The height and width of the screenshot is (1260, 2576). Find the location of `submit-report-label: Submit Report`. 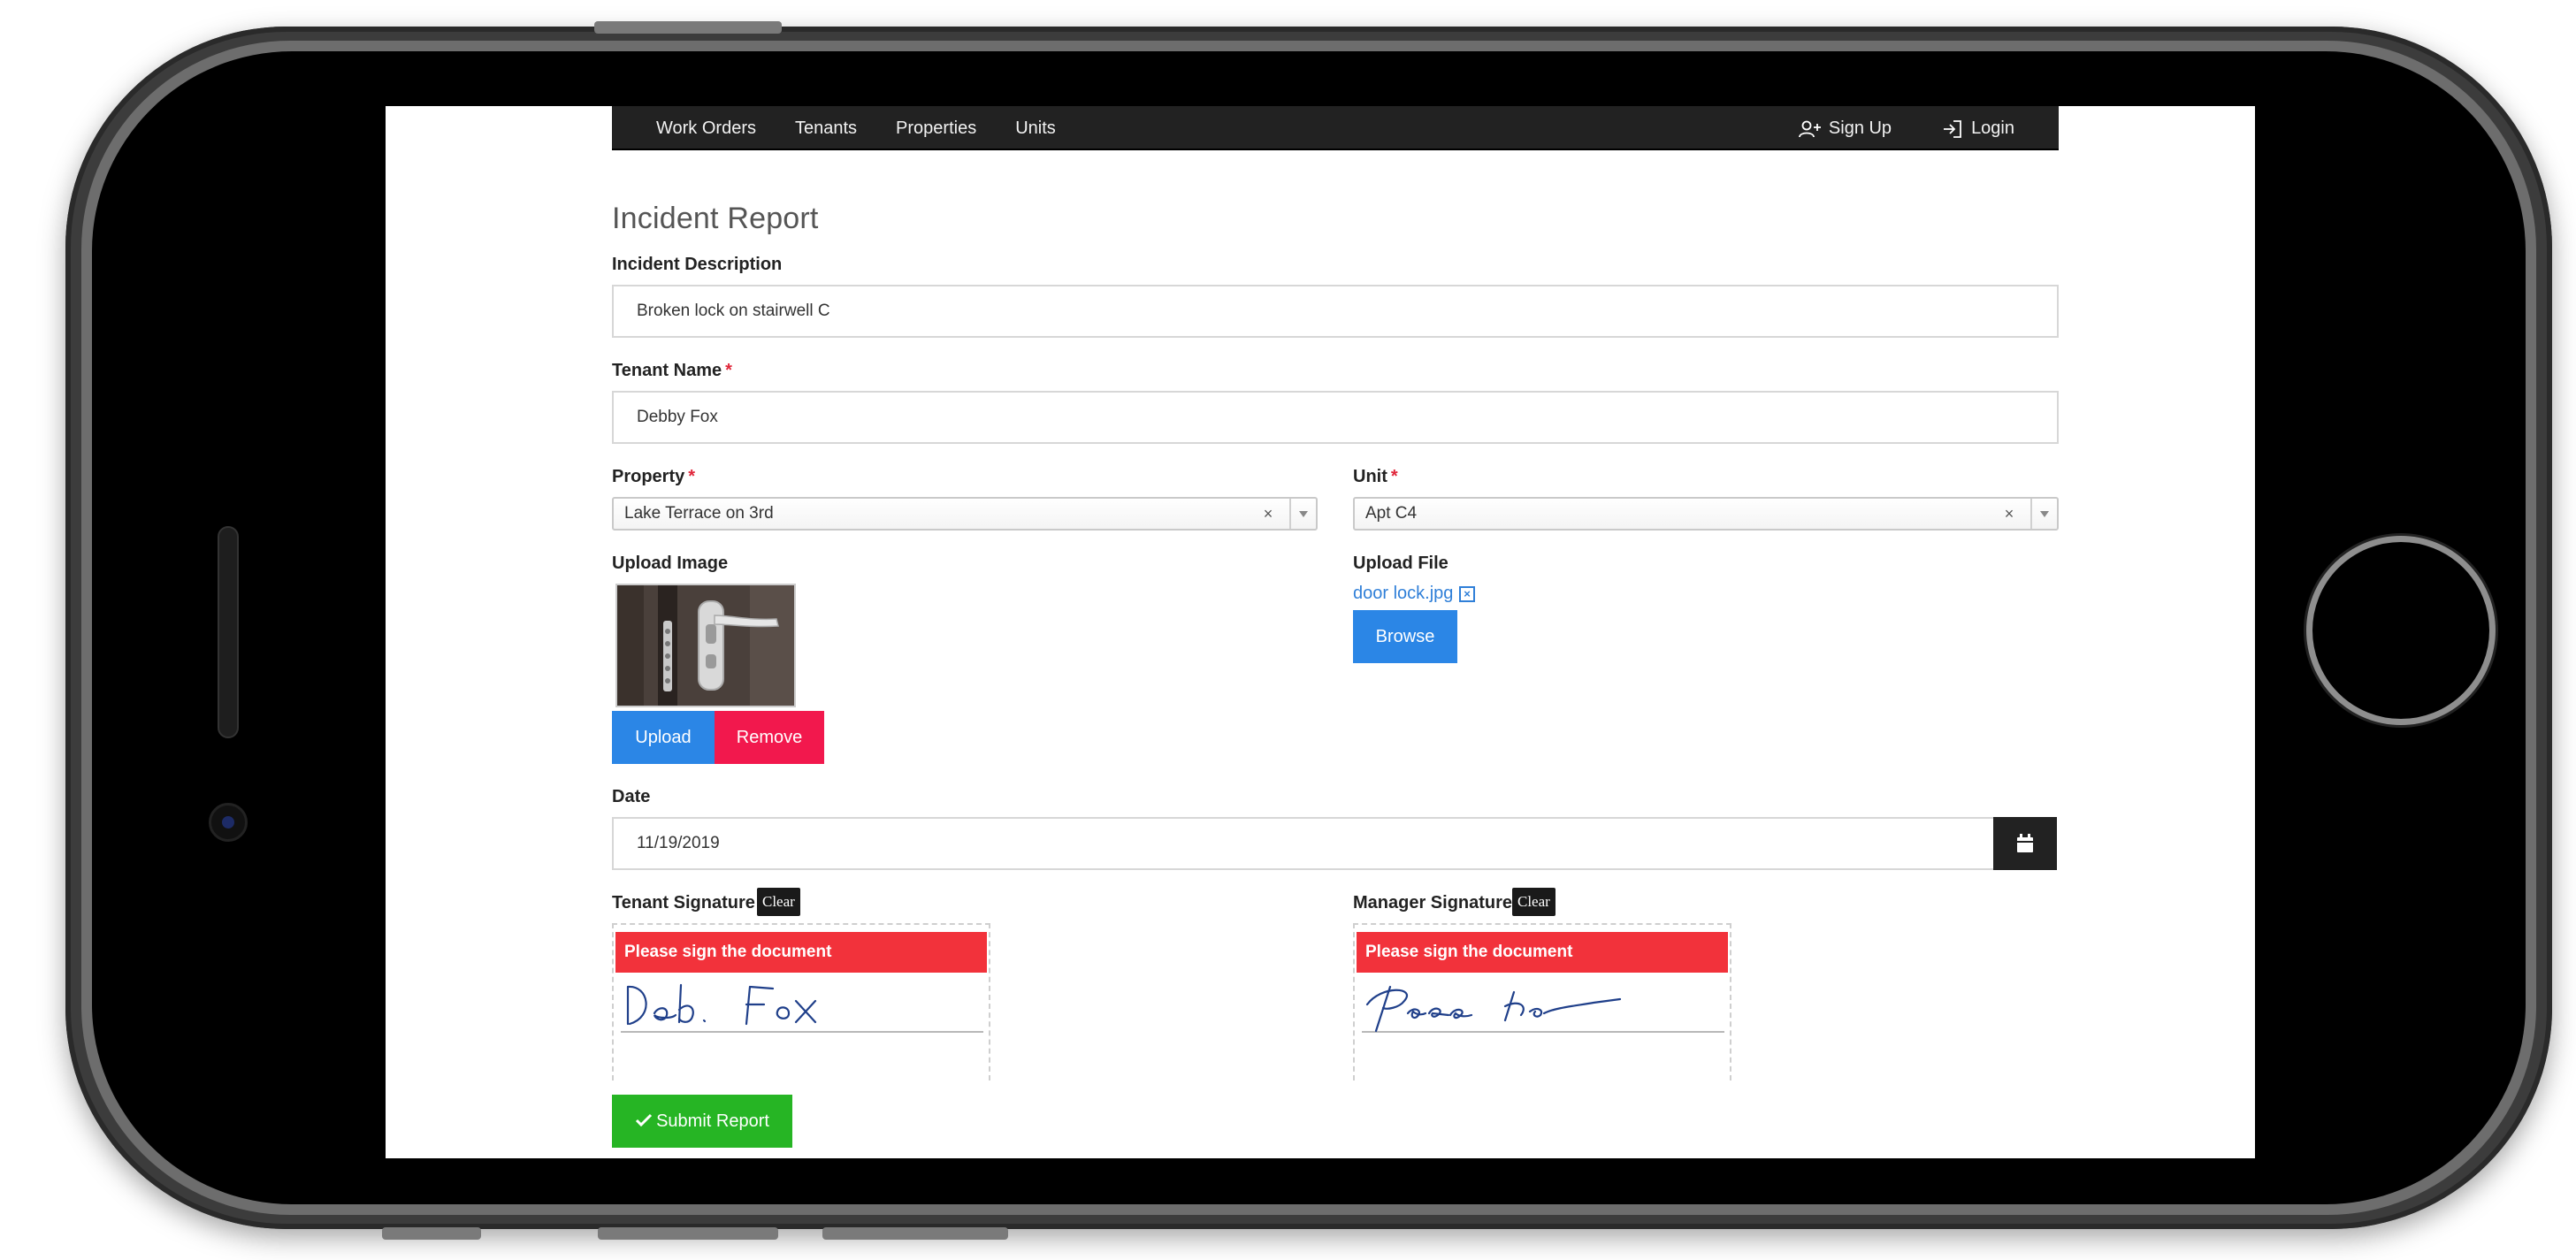

submit-report-label: Submit Report is located at coordinates (713, 1121).